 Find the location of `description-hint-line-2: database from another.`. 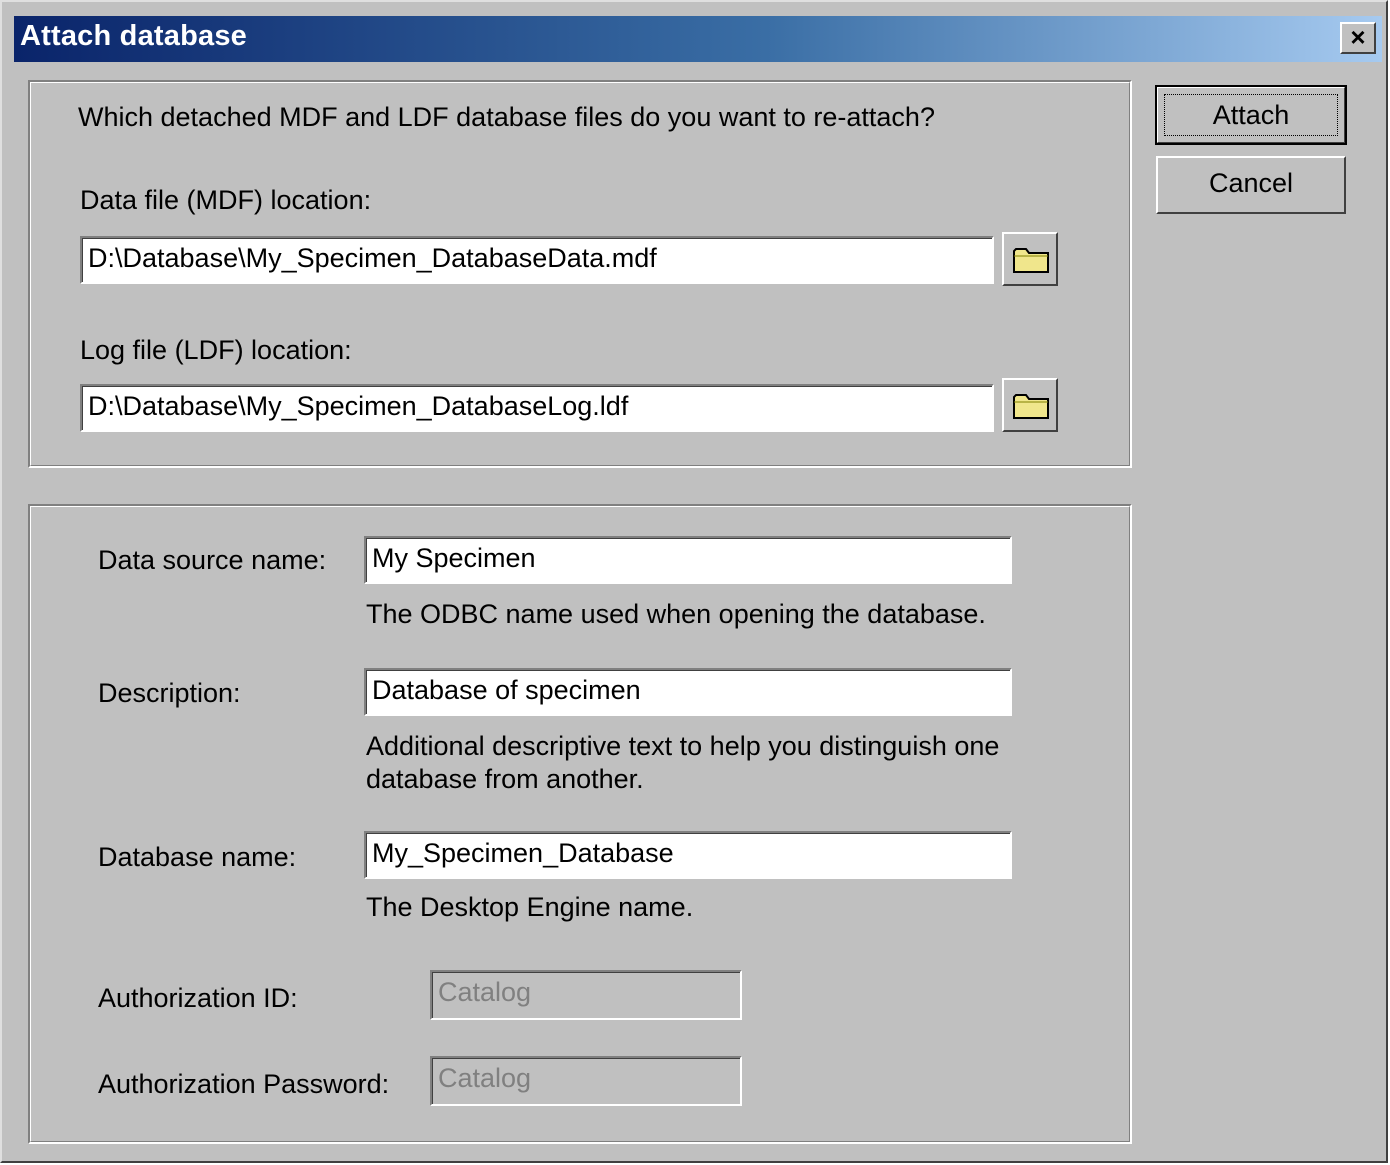

description-hint-line-2: database from another. is located at coordinates (505, 779).